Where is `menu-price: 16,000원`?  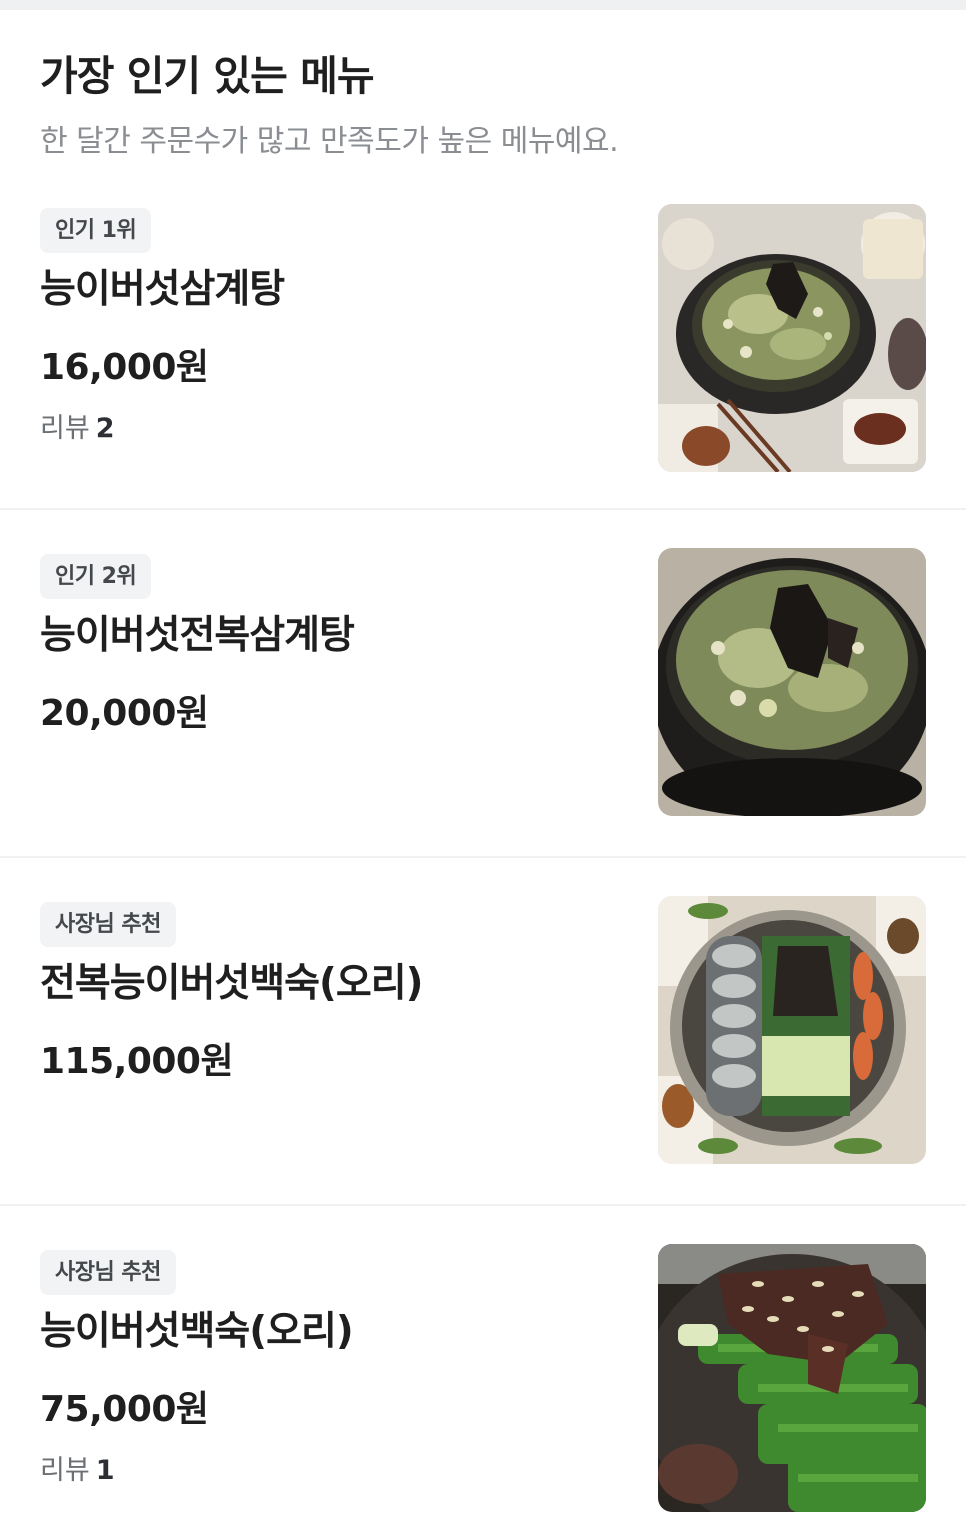
menu-price: 16,000원 is located at coordinates (124, 367).